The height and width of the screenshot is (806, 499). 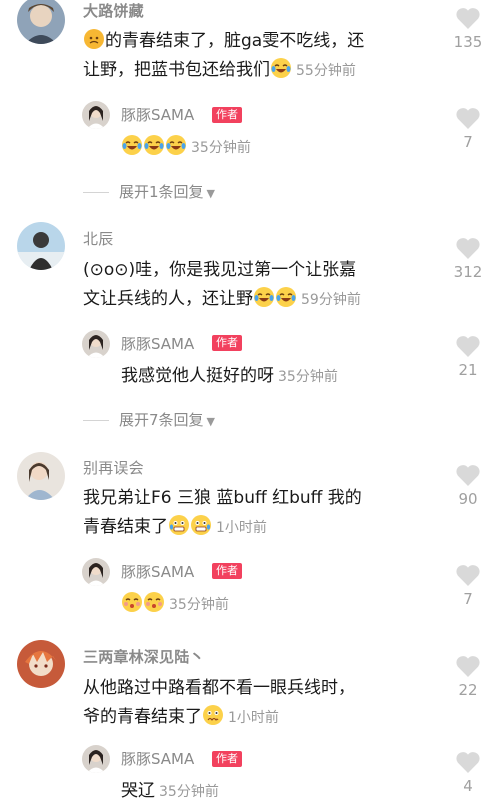 What do you see at coordinates (219, 688) in the screenshot?
I see `comment-text: 从他路过中路看都不看一眼兵线时，` at bounding box center [219, 688].